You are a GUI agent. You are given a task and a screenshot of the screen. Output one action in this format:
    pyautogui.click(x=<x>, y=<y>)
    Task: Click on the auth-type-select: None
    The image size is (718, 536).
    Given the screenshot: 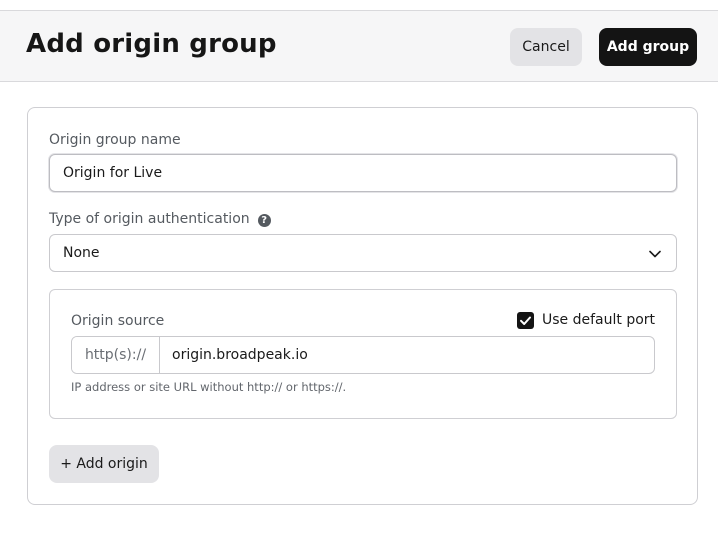 What is the action you would take?
    pyautogui.click(x=363, y=253)
    